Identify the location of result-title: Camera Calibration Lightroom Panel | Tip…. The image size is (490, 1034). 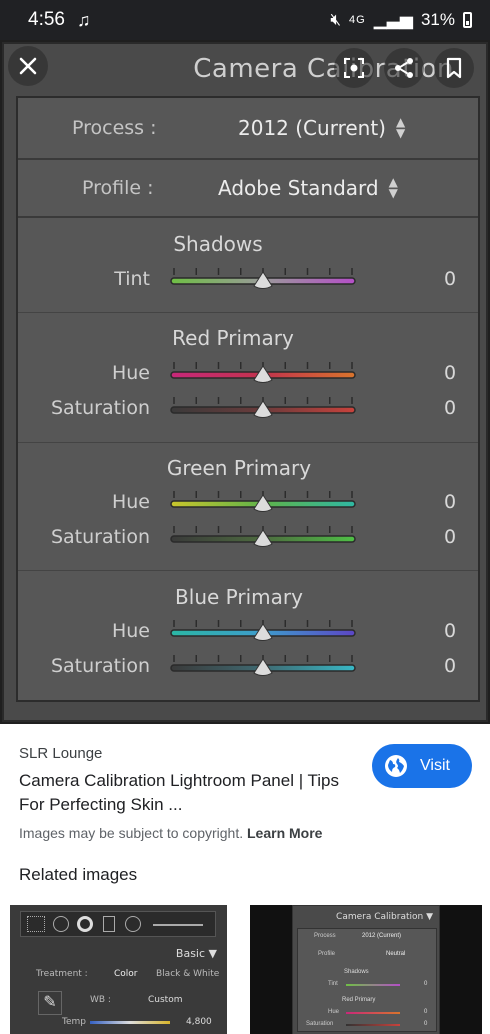
(189, 793).